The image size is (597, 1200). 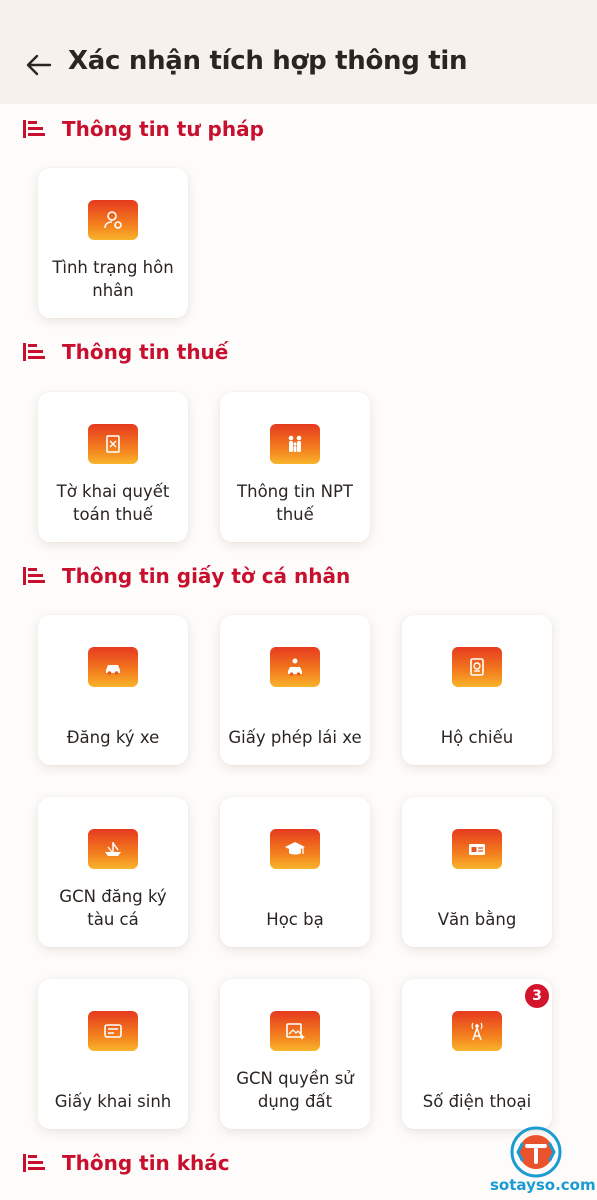 What do you see at coordinates (268, 61) in the screenshot?
I see `page-title: Xác nhận tích hợp thông tin` at bounding box center [268, 61].